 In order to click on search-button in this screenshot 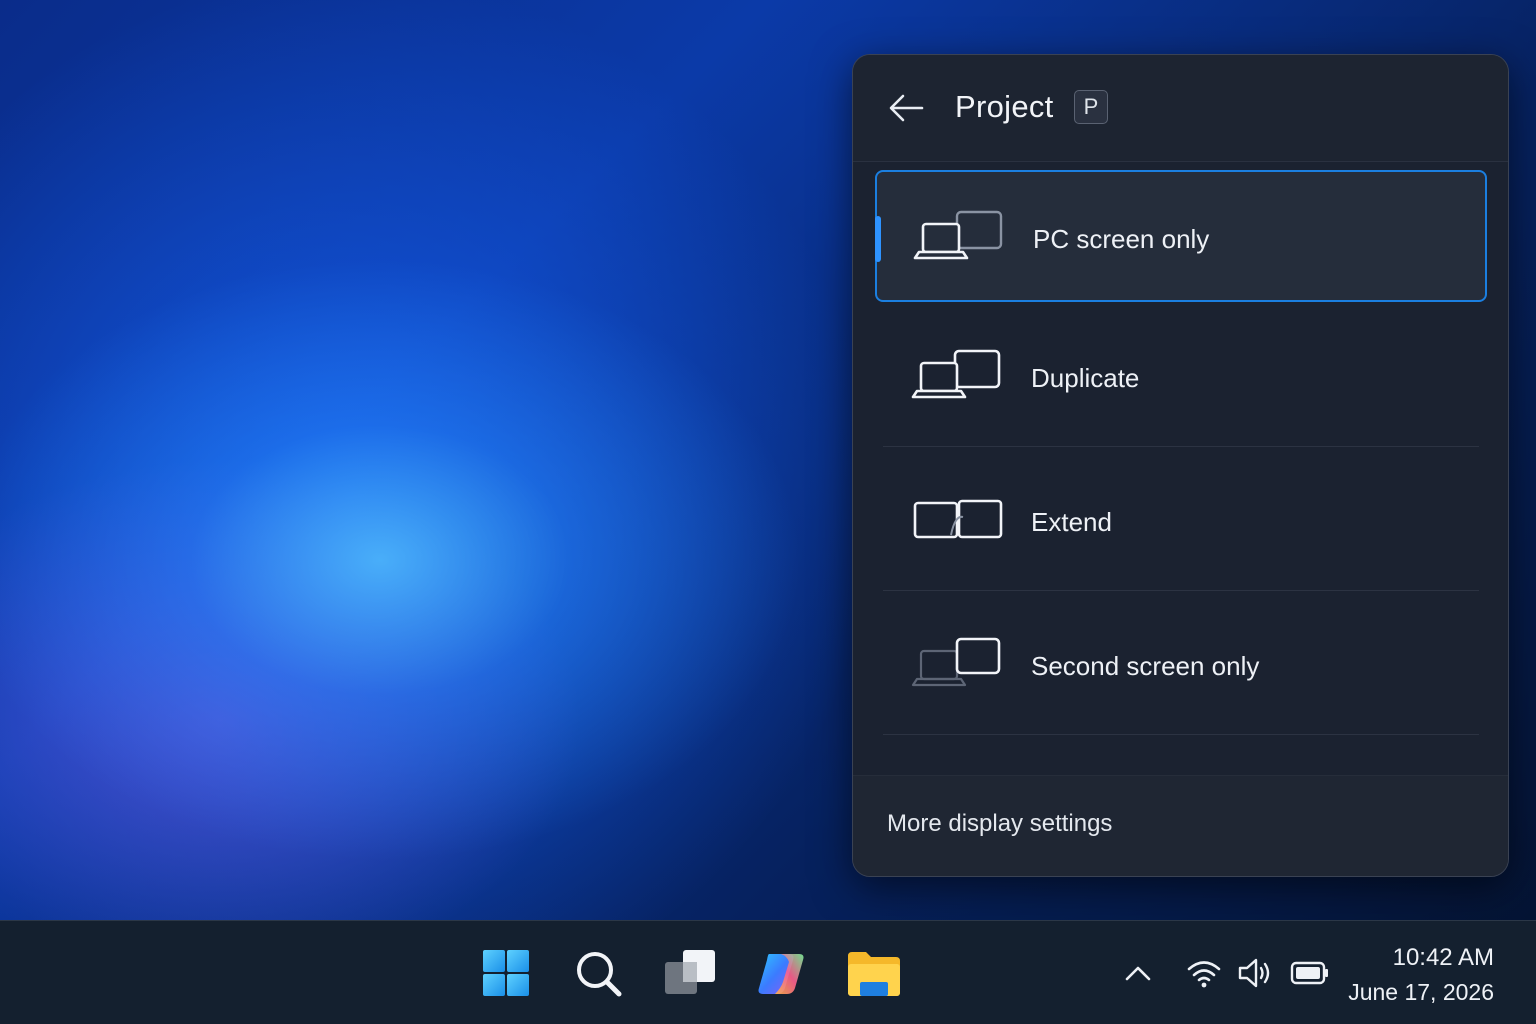, I will do `click(598, 973)`.